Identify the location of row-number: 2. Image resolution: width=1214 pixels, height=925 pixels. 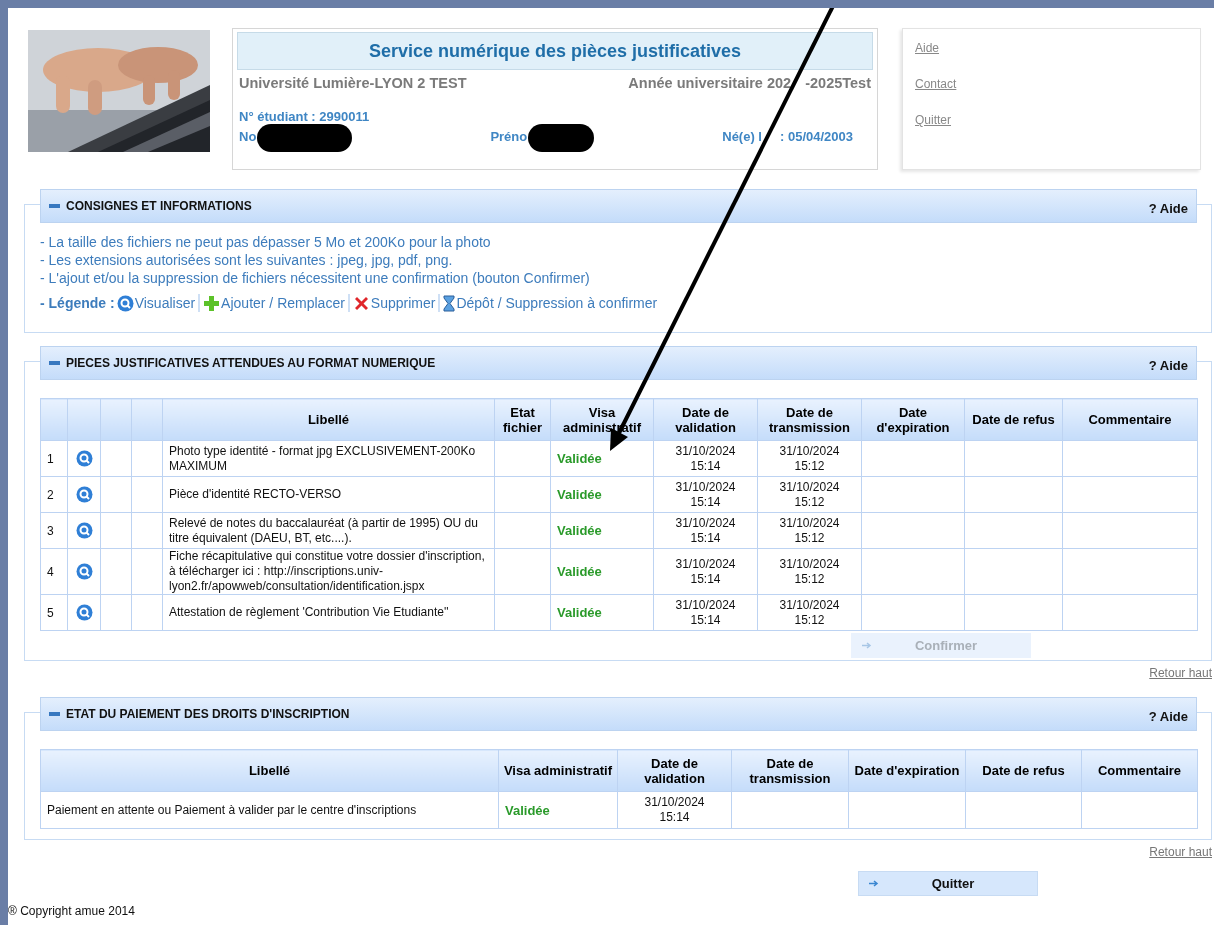
(54, 494).